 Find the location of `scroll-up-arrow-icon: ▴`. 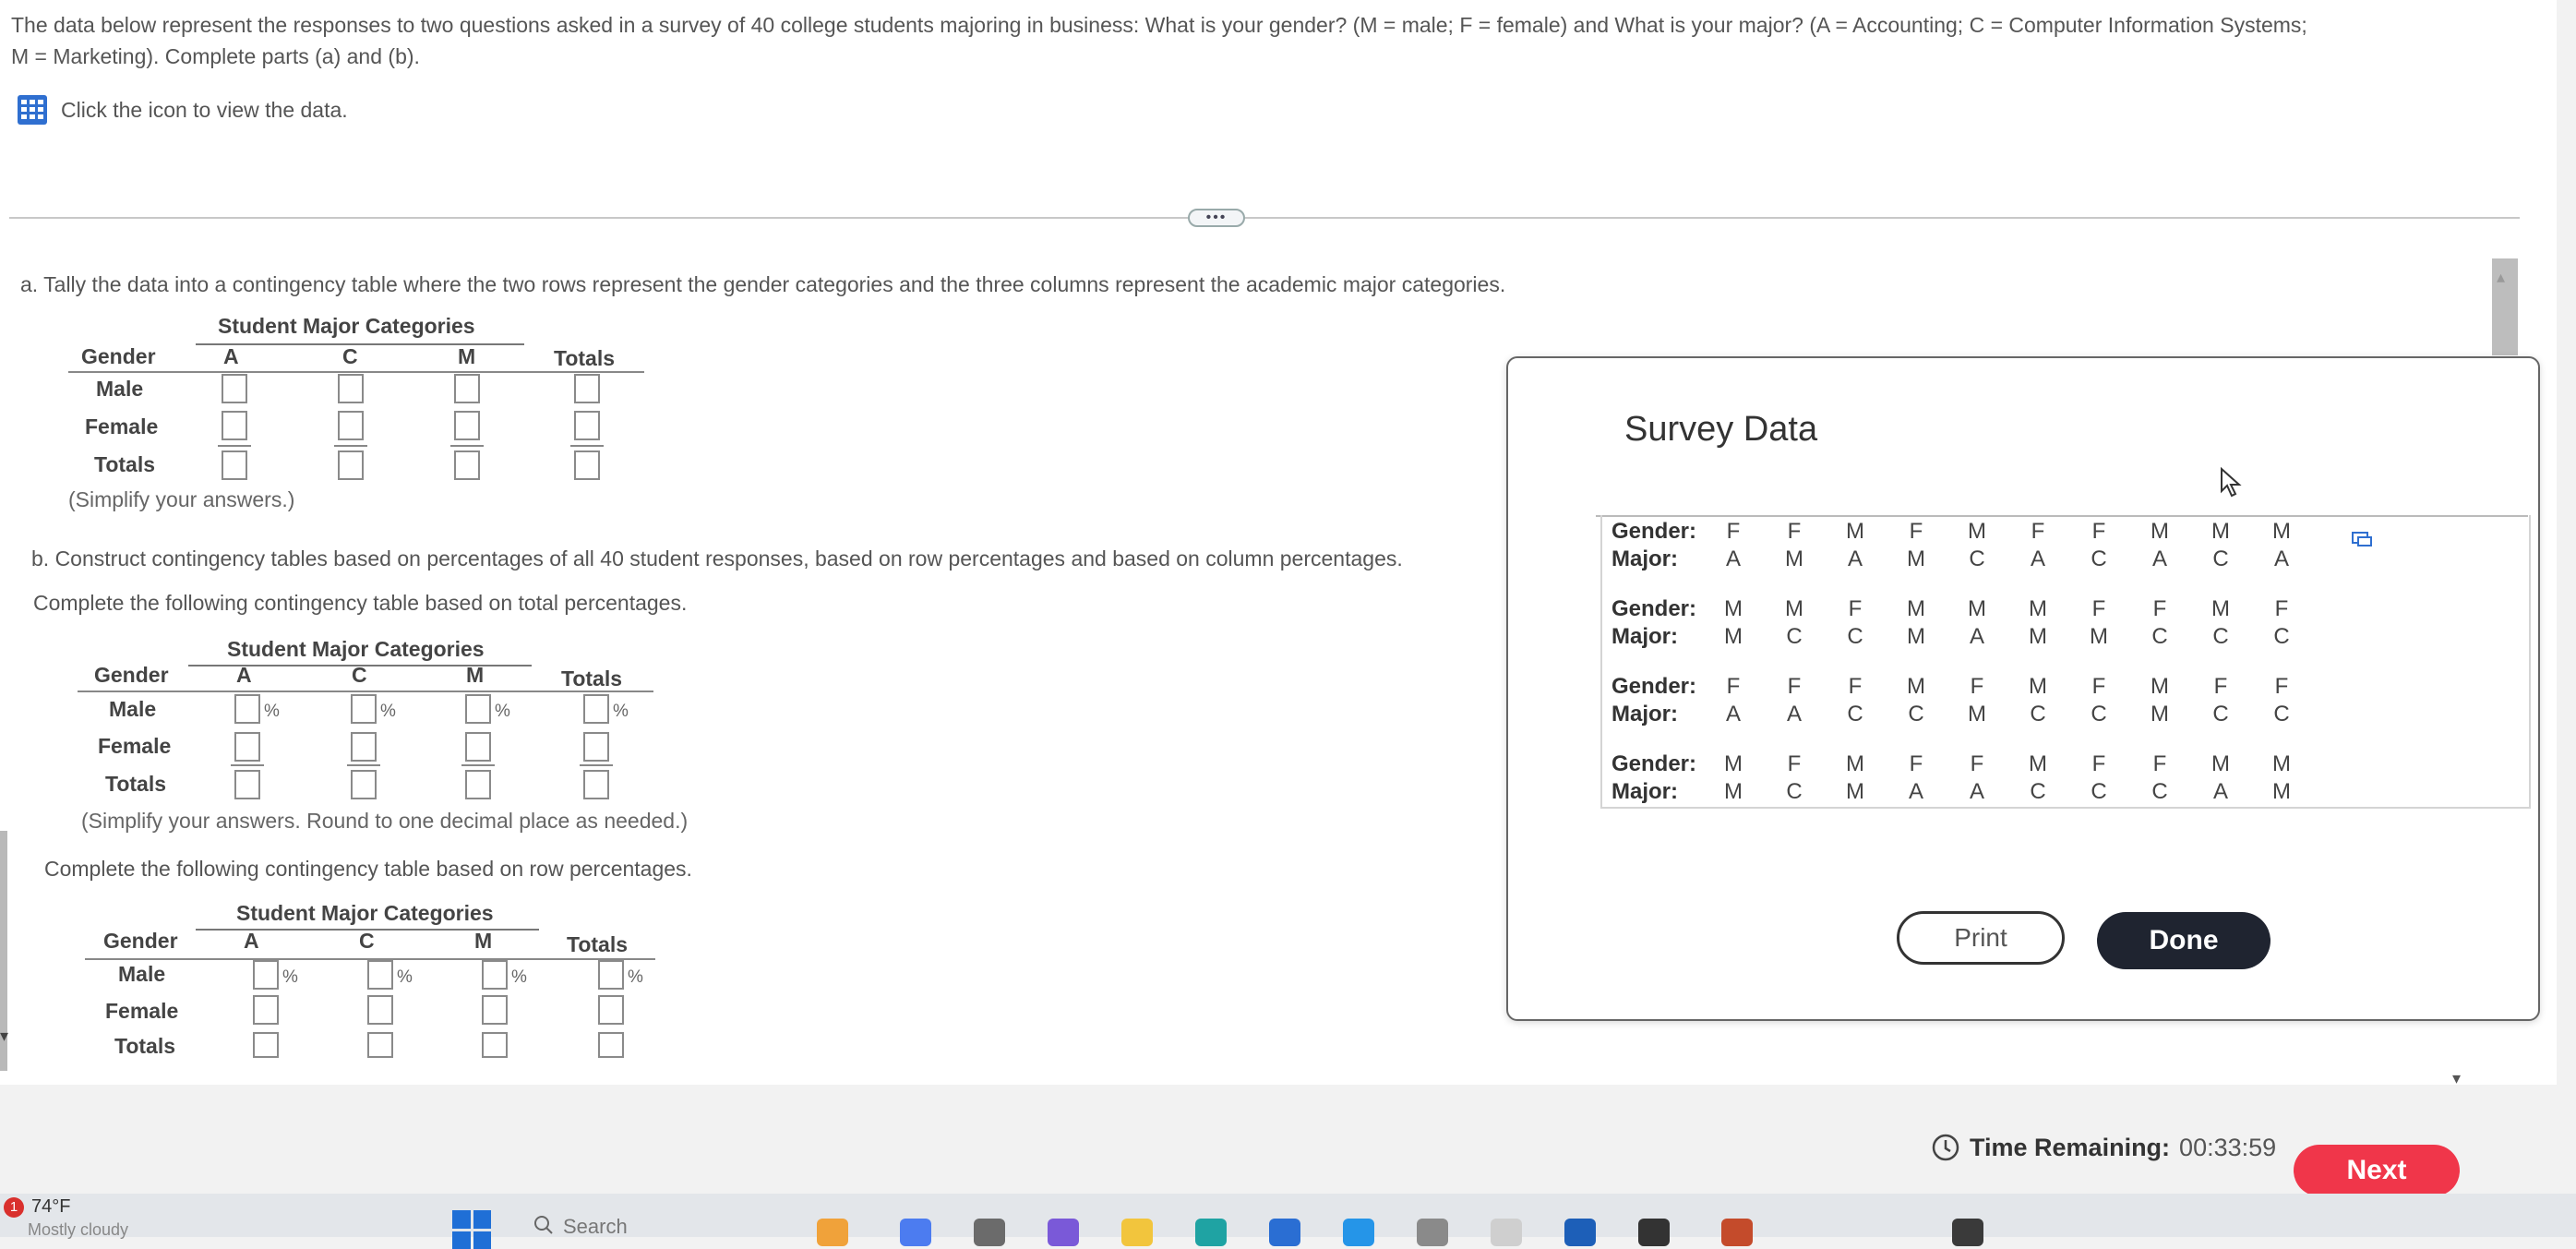

scroll-up-arrow-icon: ▴ is located at coordinates (2501, 277).